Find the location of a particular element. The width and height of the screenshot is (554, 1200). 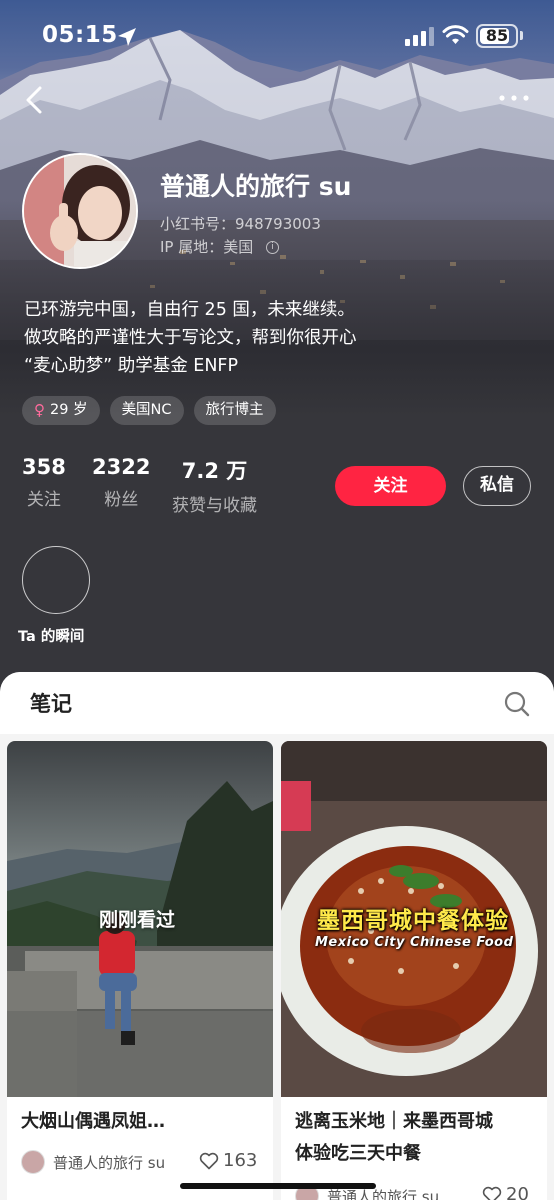

stat-following-label: 关注 is located at coordinates (43, 500).